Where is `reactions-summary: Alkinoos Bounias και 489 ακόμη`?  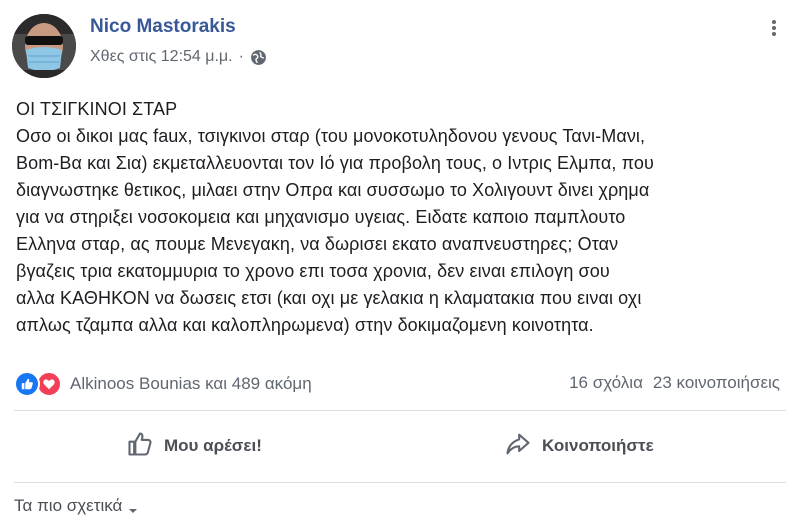 reactions-summary: Alkinoos Bounias και 489 ακόμη is located at coordinates (163, 384).